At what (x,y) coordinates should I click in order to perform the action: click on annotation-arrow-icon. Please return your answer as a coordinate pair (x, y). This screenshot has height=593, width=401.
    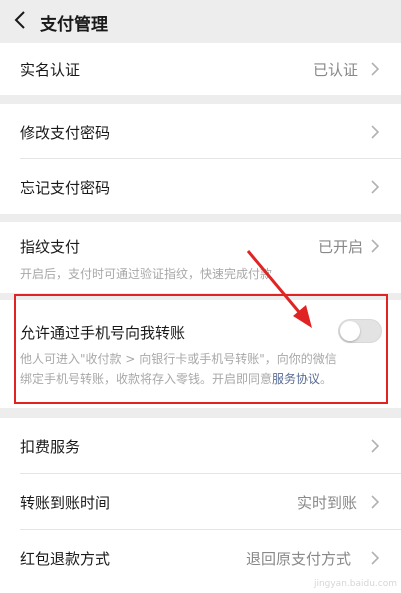
    Looking at the image, I should click on (279, 289).